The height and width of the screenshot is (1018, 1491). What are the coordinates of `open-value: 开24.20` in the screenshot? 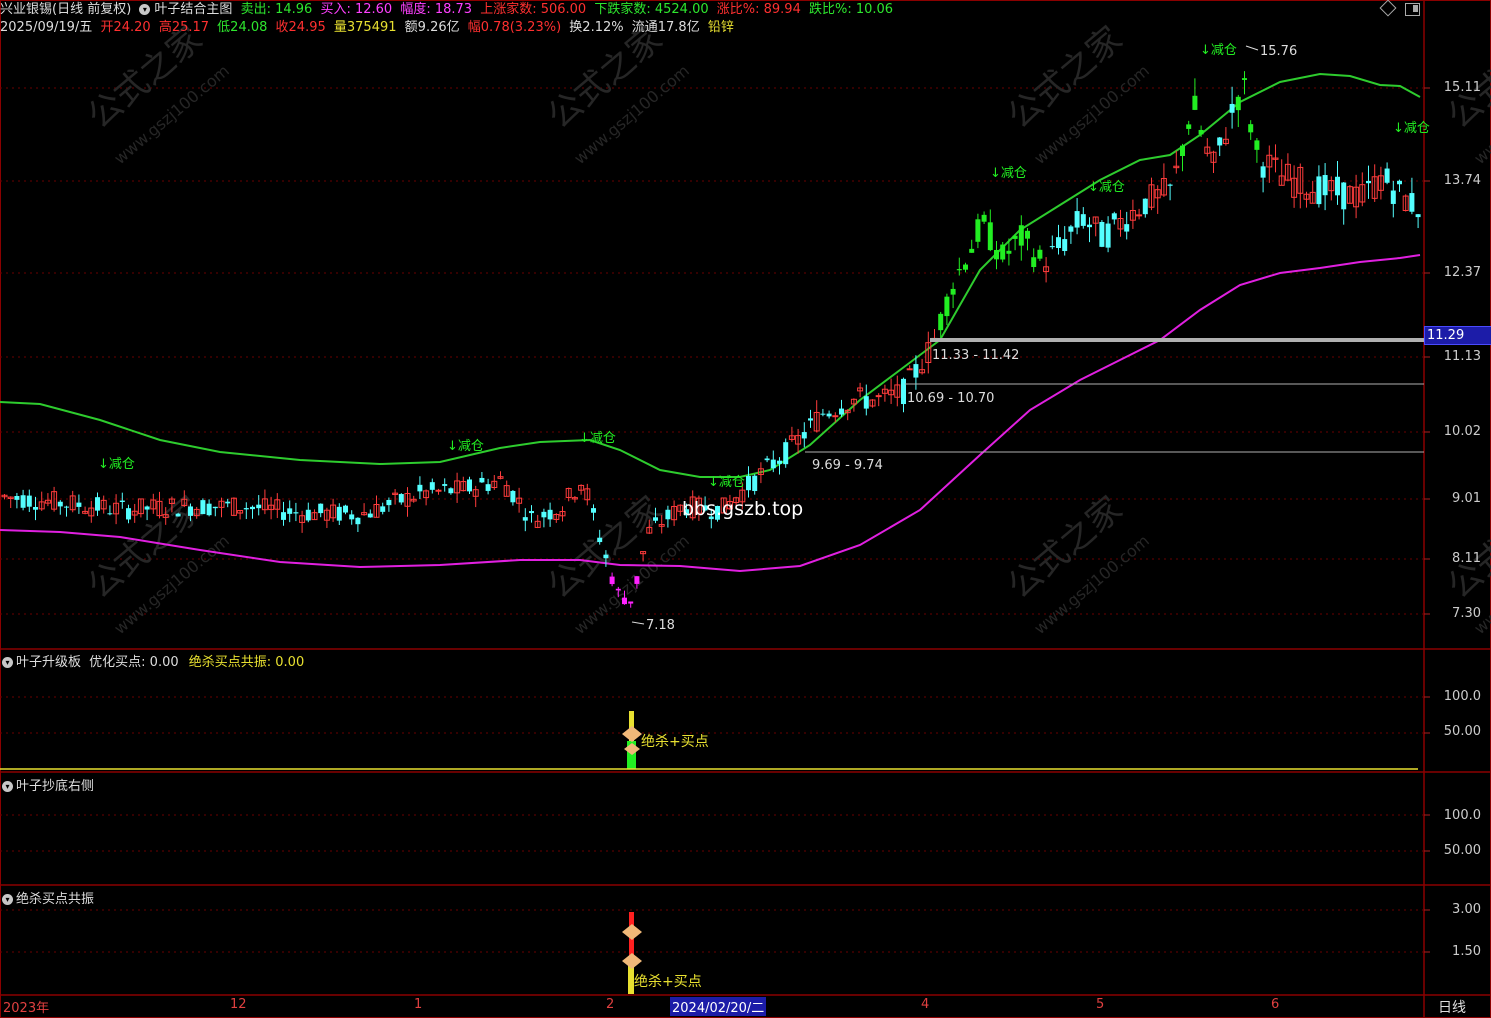 It's located at (125, 27).